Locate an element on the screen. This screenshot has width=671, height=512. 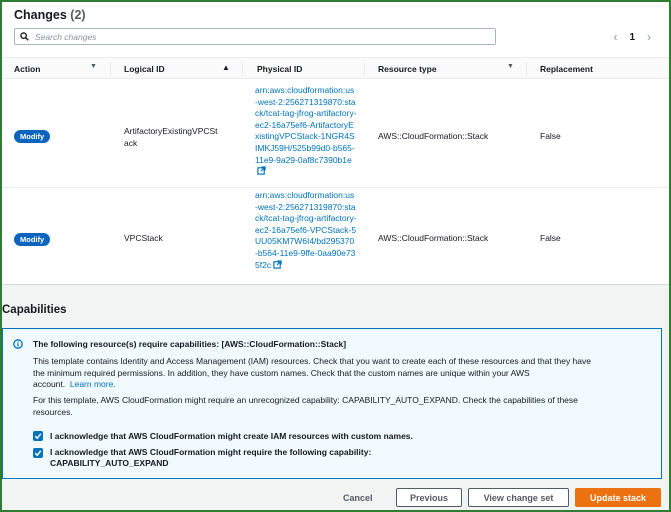
col-resource-type: Resource type is located at coordinates (407, 69).